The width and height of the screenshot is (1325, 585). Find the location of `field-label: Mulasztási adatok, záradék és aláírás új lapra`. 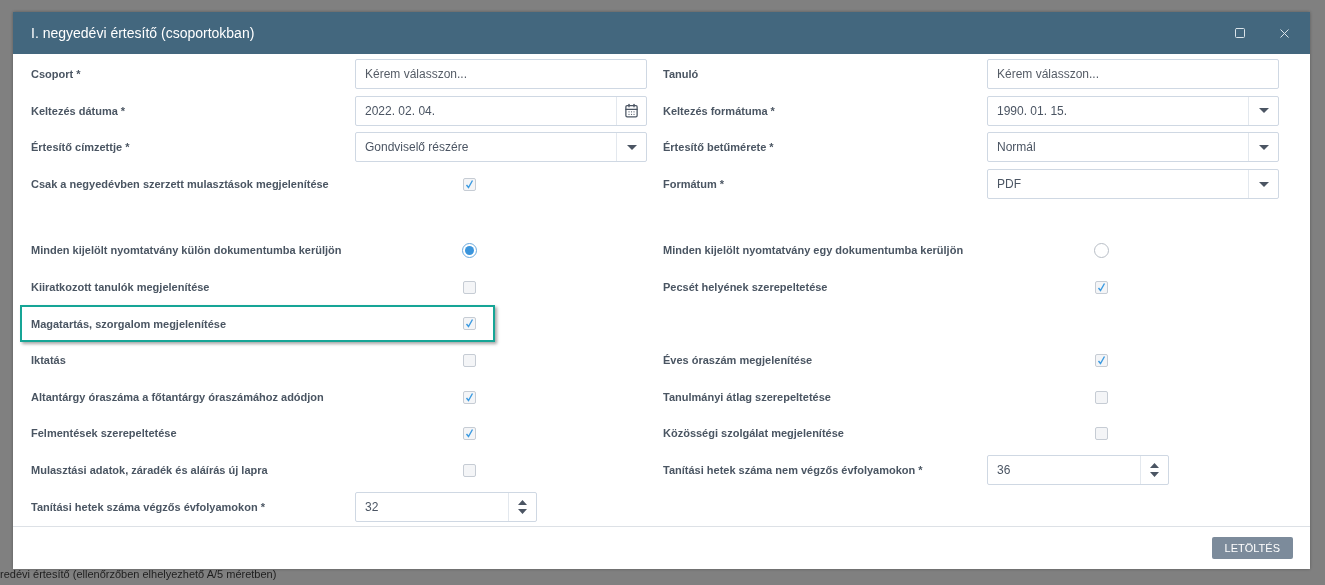

field-label: Mulasztási adatok, záradék és aláírás új lapra is located at coordinates (150, 470).